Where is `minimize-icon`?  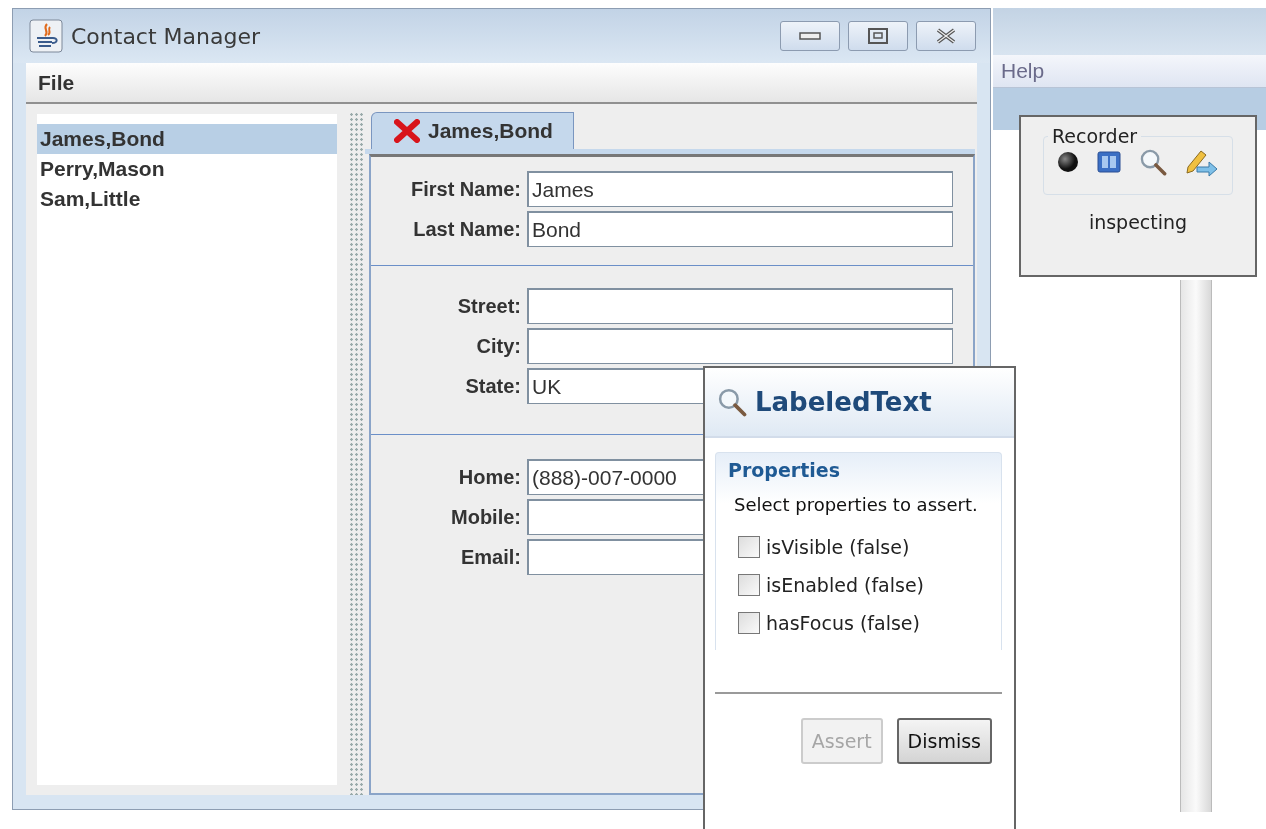 minimize-icon is located at coordinates (810, 36).